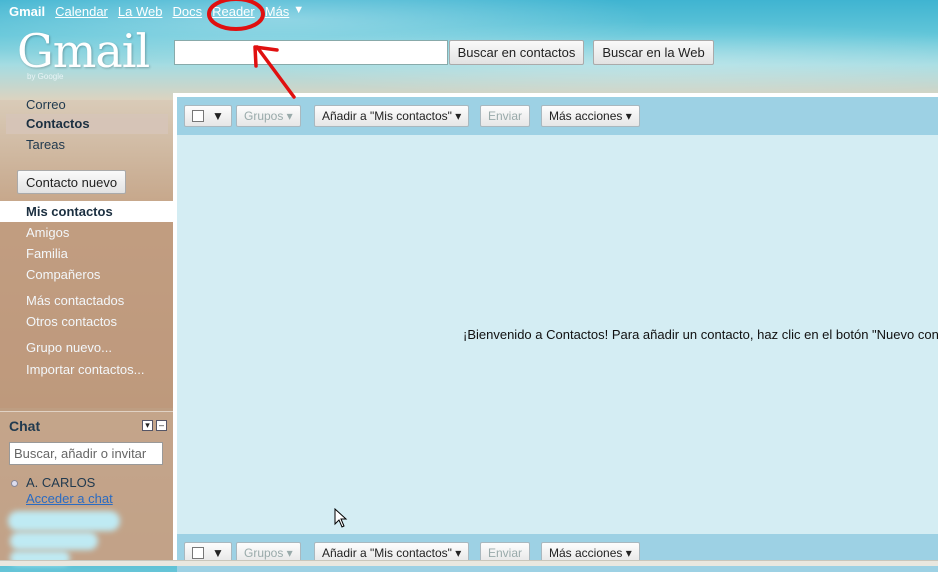 The image size is (938, 572). Describe the element at coordinates (147, 425) in the screenshot. I see `chat-options-icon: ▾` at that location.